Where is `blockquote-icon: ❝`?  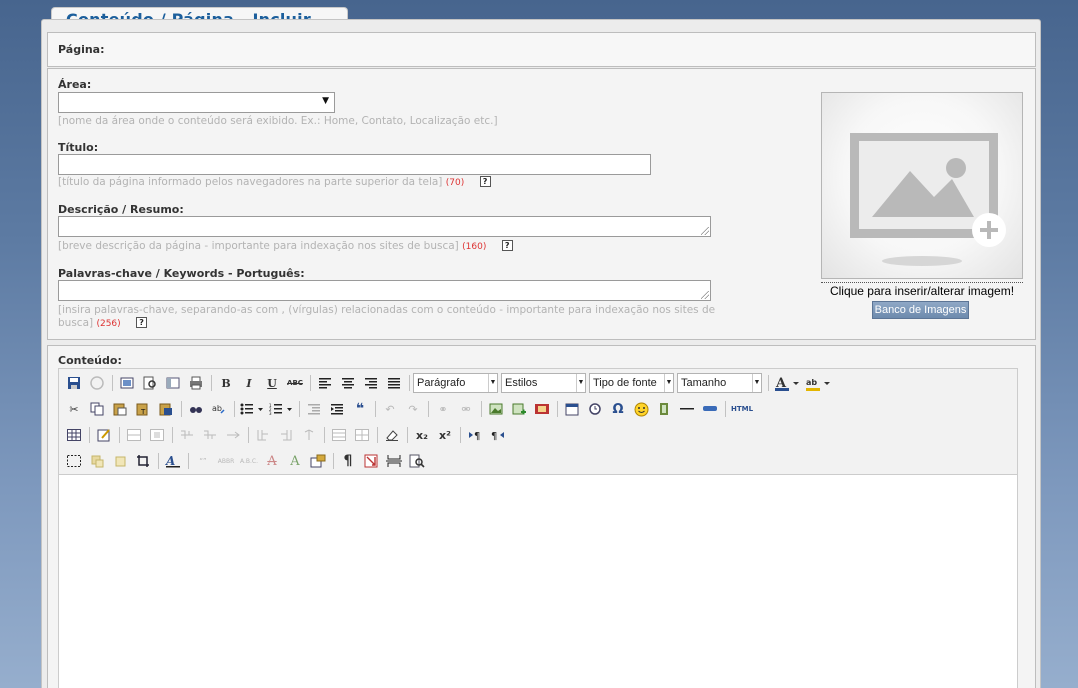
blockquote-icon: ❝ is located at coordinates (360, 409).